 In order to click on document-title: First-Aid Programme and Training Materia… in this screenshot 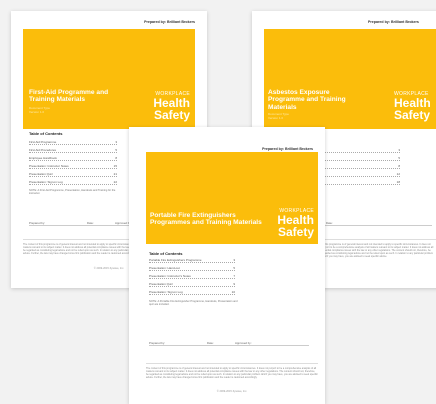, I will do `click(69, 96)`.